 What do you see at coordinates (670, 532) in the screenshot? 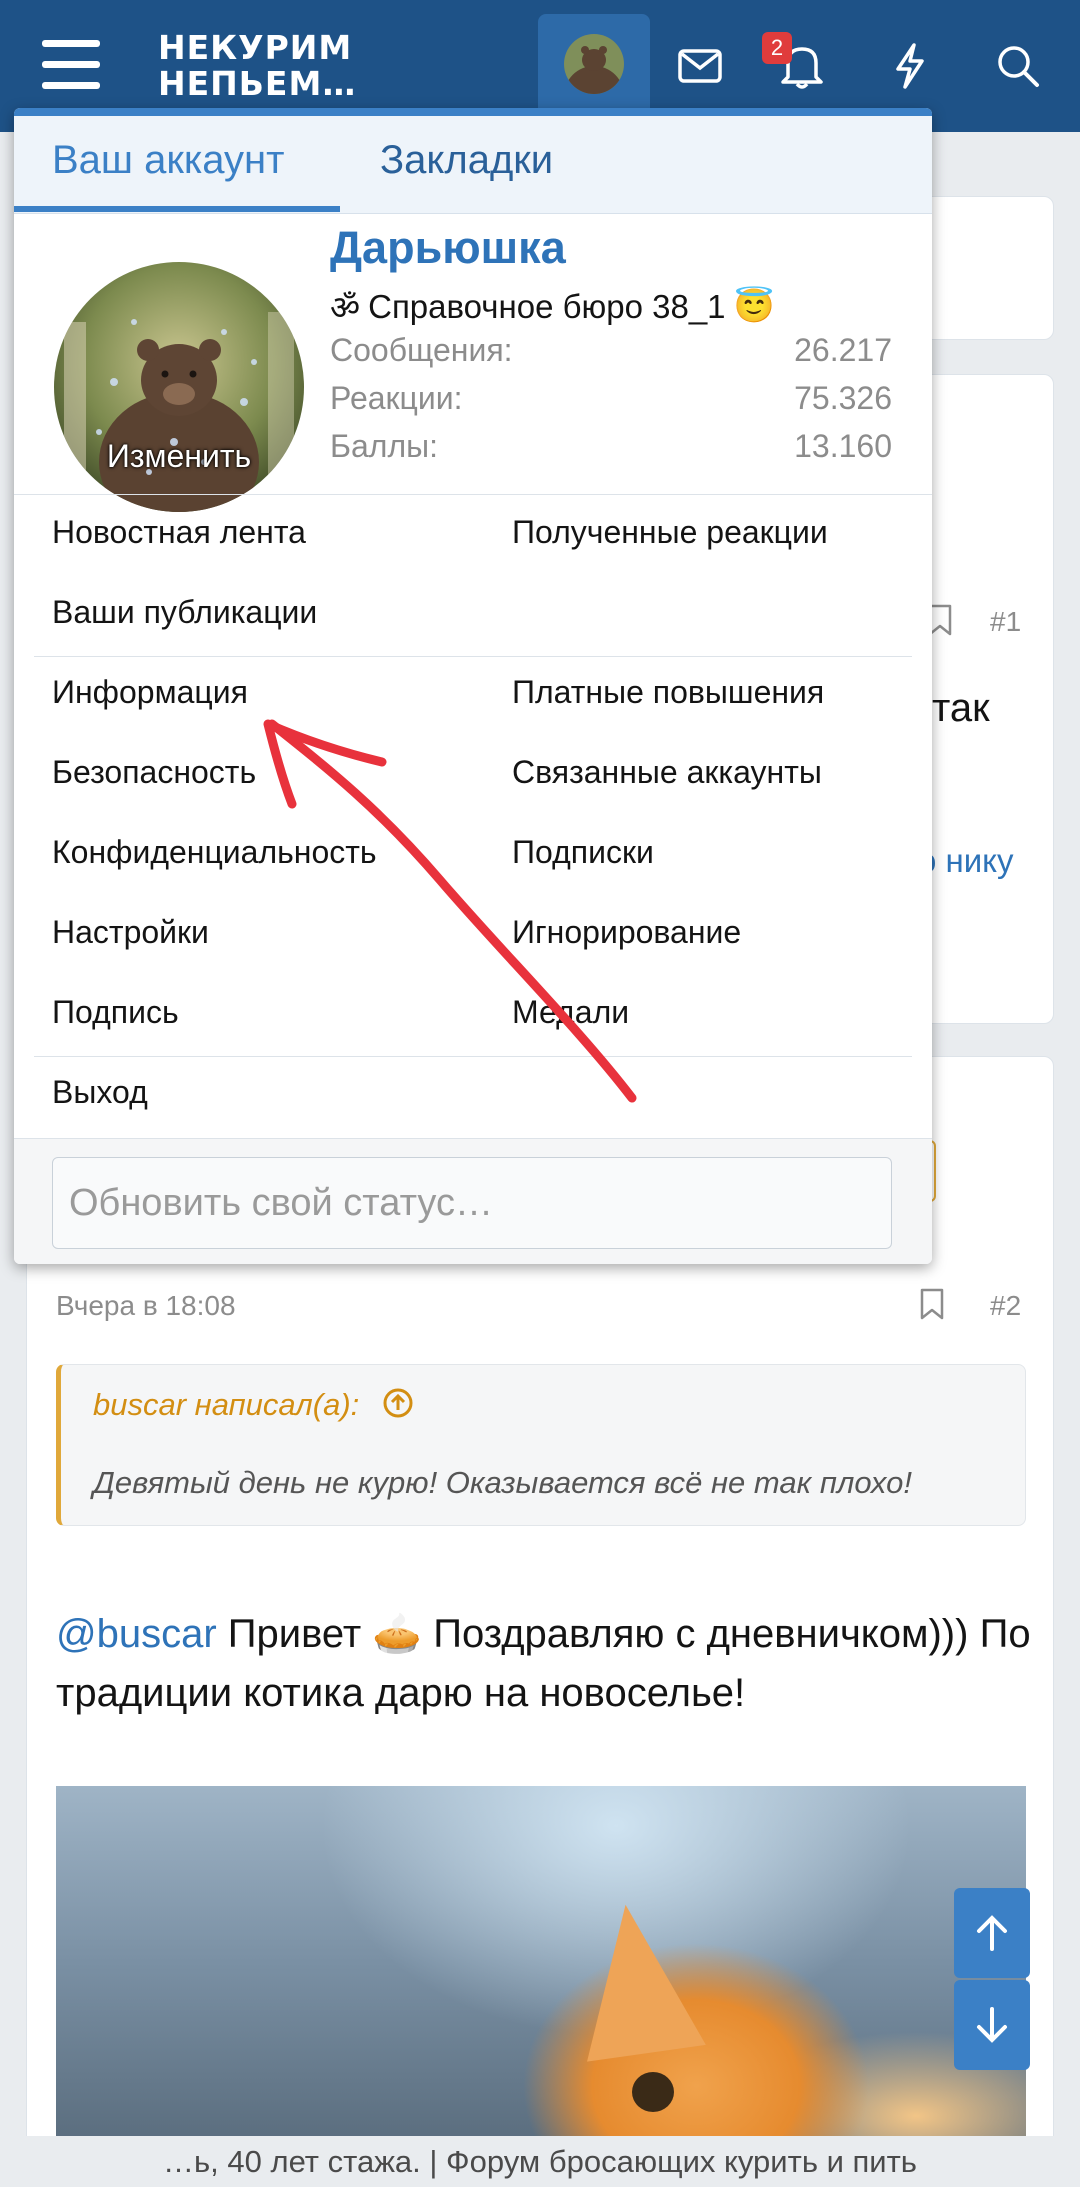
I see `link-received-reactions: Полученные реакции` at bounding box center [670, 532].